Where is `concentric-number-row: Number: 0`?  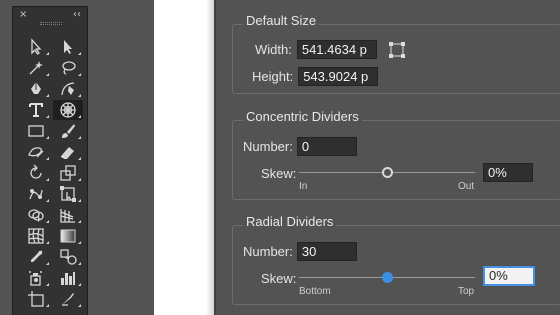 concentric-number-row: Number: 0 is located at coordinates (300, 146).